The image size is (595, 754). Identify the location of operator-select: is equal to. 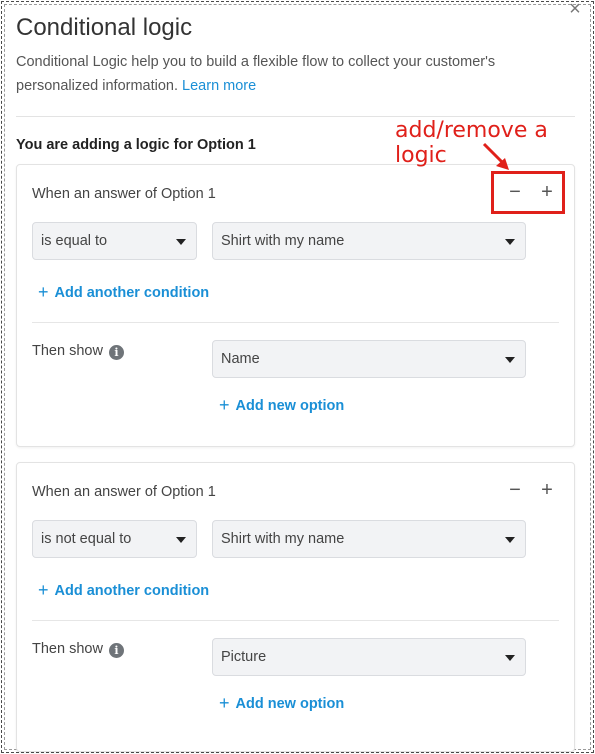
(114, 241).